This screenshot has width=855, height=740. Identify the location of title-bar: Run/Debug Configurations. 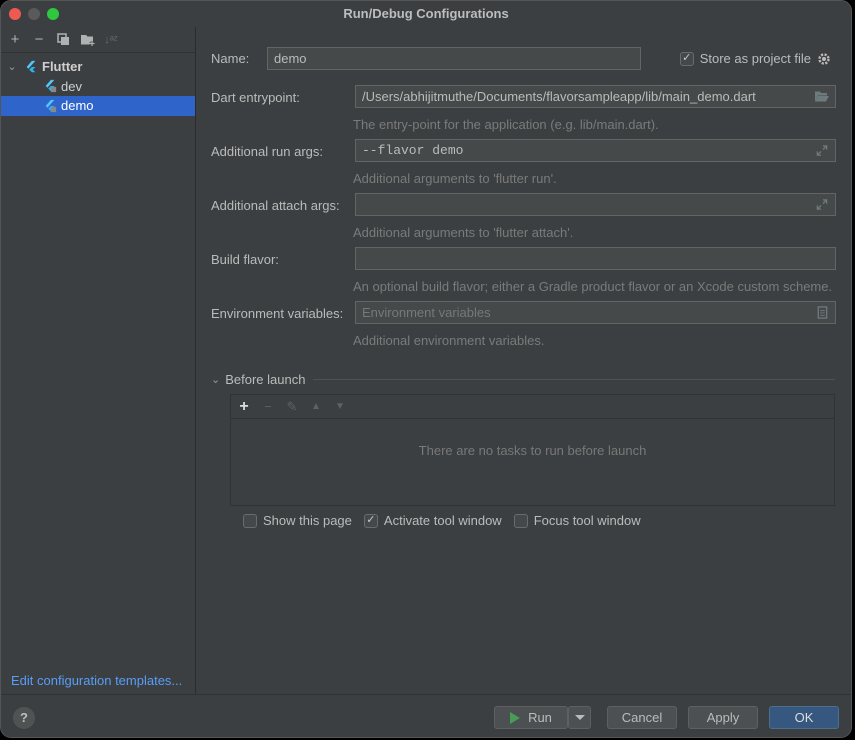
(426, 14).